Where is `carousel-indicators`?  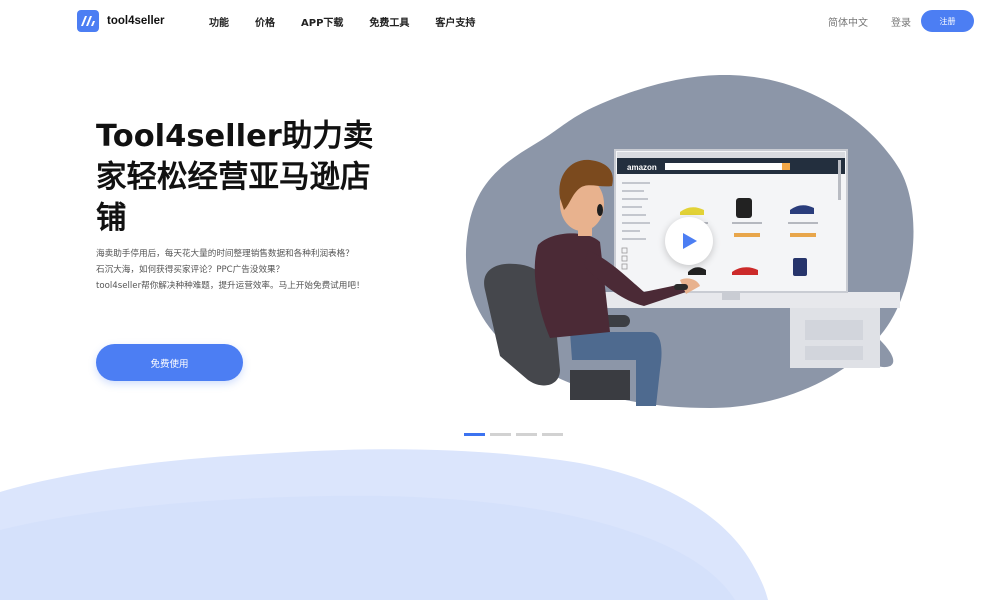
carousel-indicators is located at coordinates (516, 434).